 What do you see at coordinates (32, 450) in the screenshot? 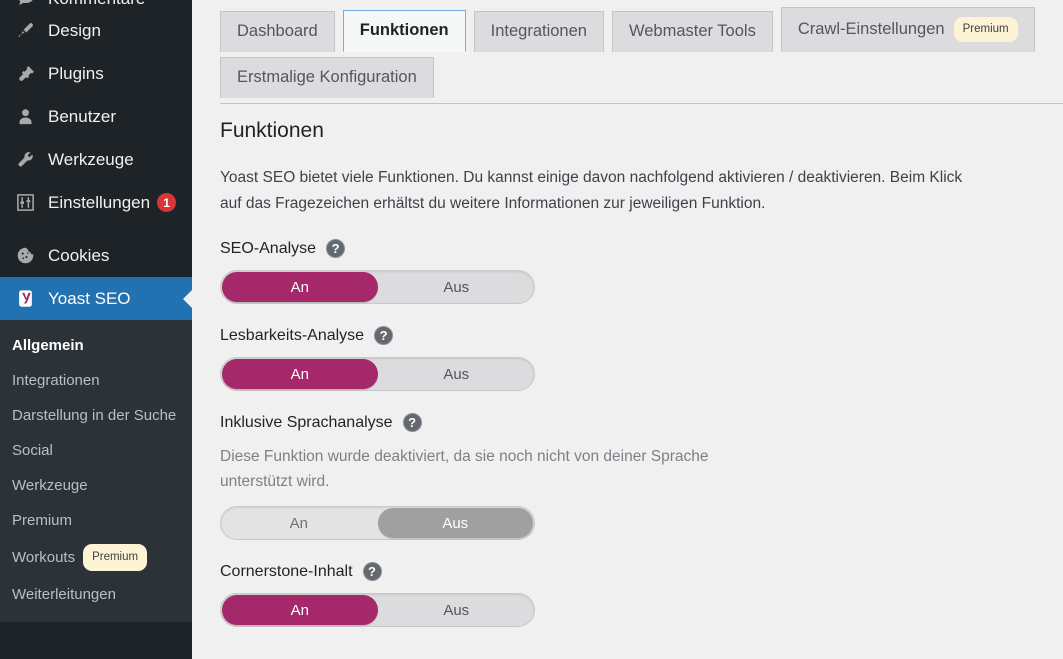
I see `submenu-item-label: Social` at bounding box center [32, 450].